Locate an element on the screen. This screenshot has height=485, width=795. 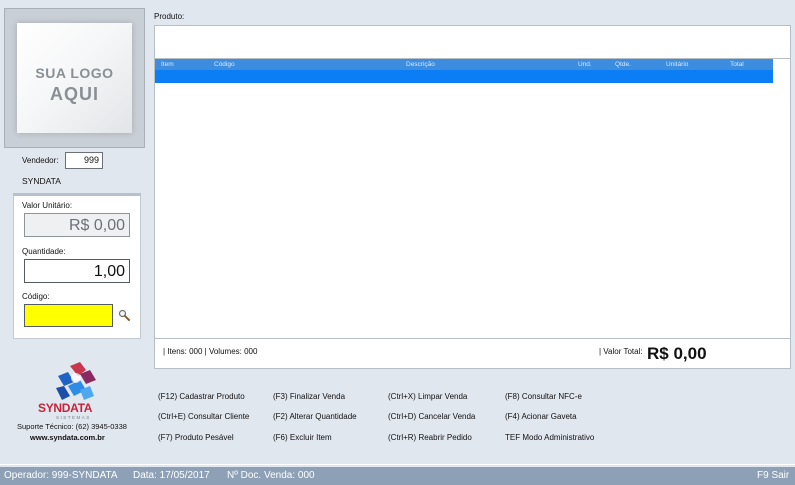
shortcut-open-drawer: (F4) Acionar Gaveta is located at coordinates (541, 416).